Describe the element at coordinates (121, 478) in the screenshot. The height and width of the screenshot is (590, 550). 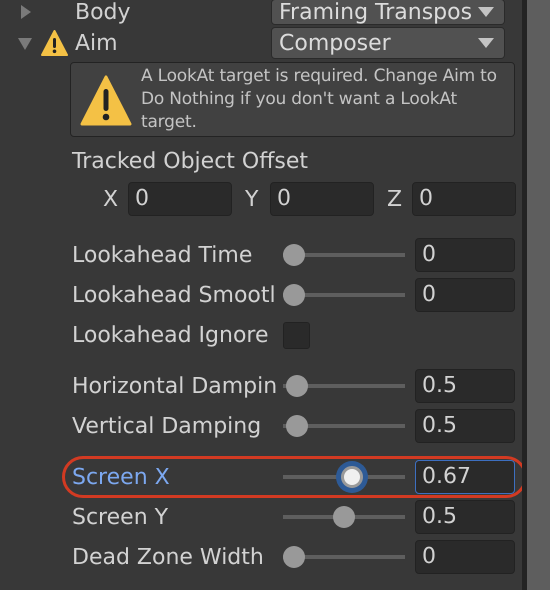
I see `field-label: Screen X` at that location.